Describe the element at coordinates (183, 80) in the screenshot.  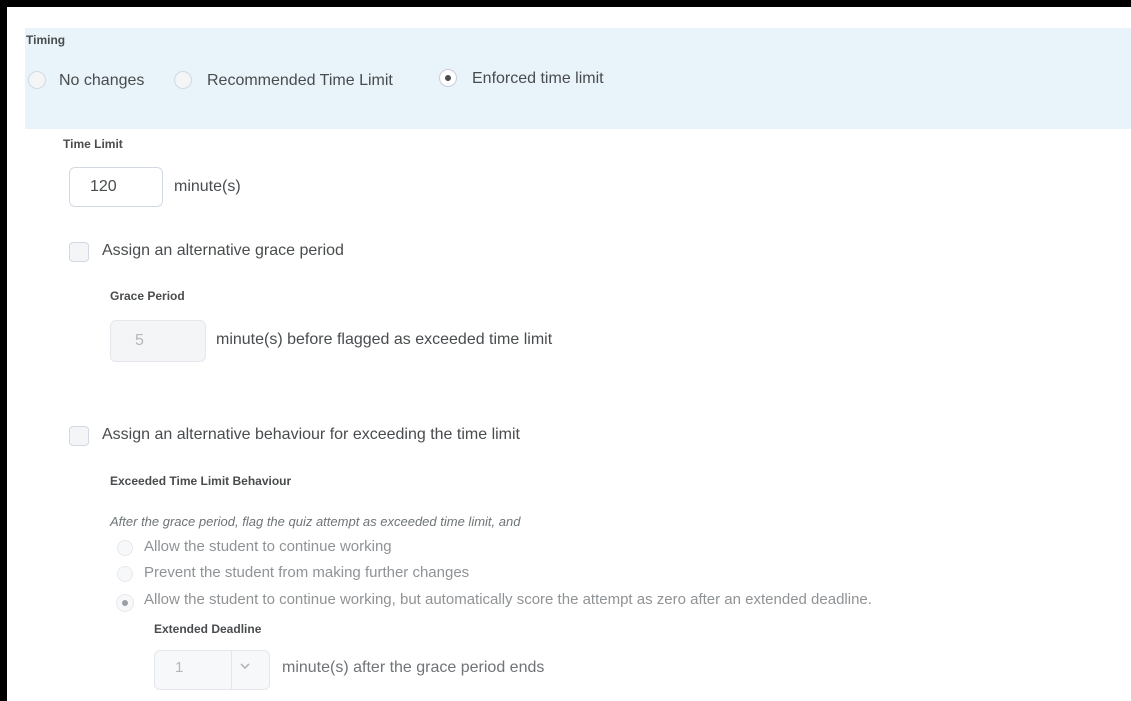
I see `radio-recommended-time-limit` at that location.